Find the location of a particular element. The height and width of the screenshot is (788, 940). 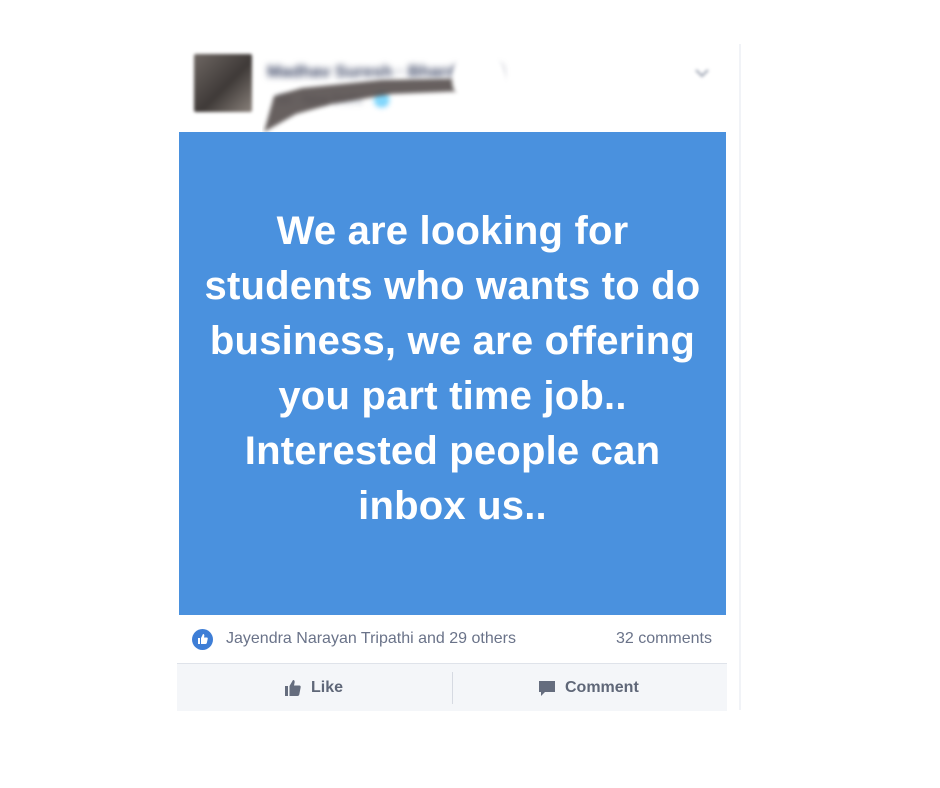

comment-label: Comment is located at coordinates (602, 687).